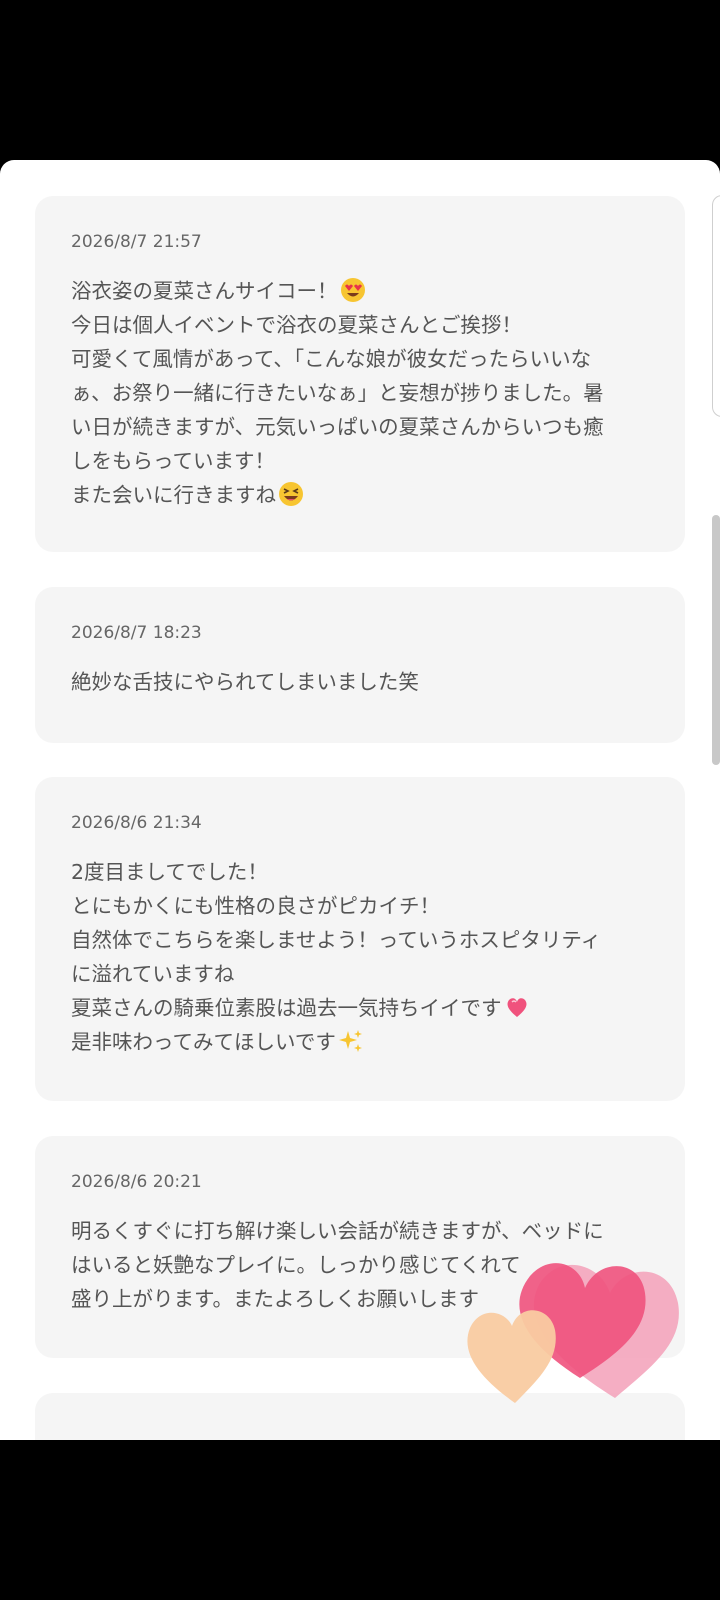 This screenshot has height=1600, width=720. What do you see at coordinates (136, 633) in the screenshot?
I see `review-date: 2026/8/7 18:23` at bounding box center [136, 633].